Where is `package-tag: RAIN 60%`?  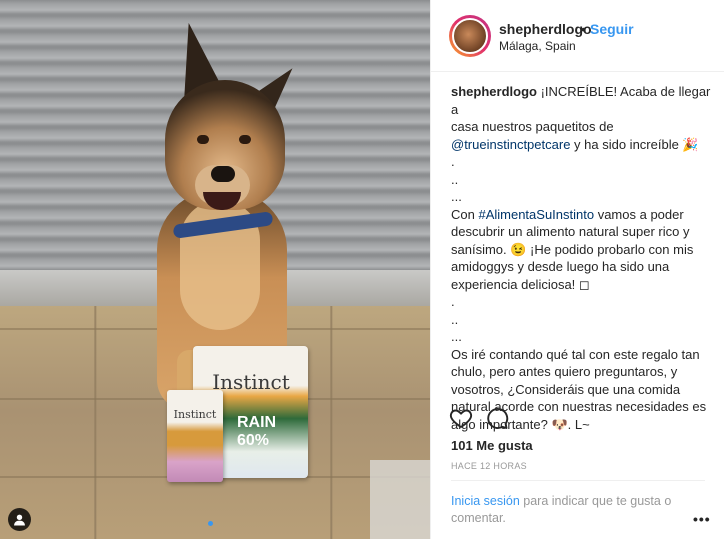 package-tag: RAIN 60% is located at coordinates (257, 431).